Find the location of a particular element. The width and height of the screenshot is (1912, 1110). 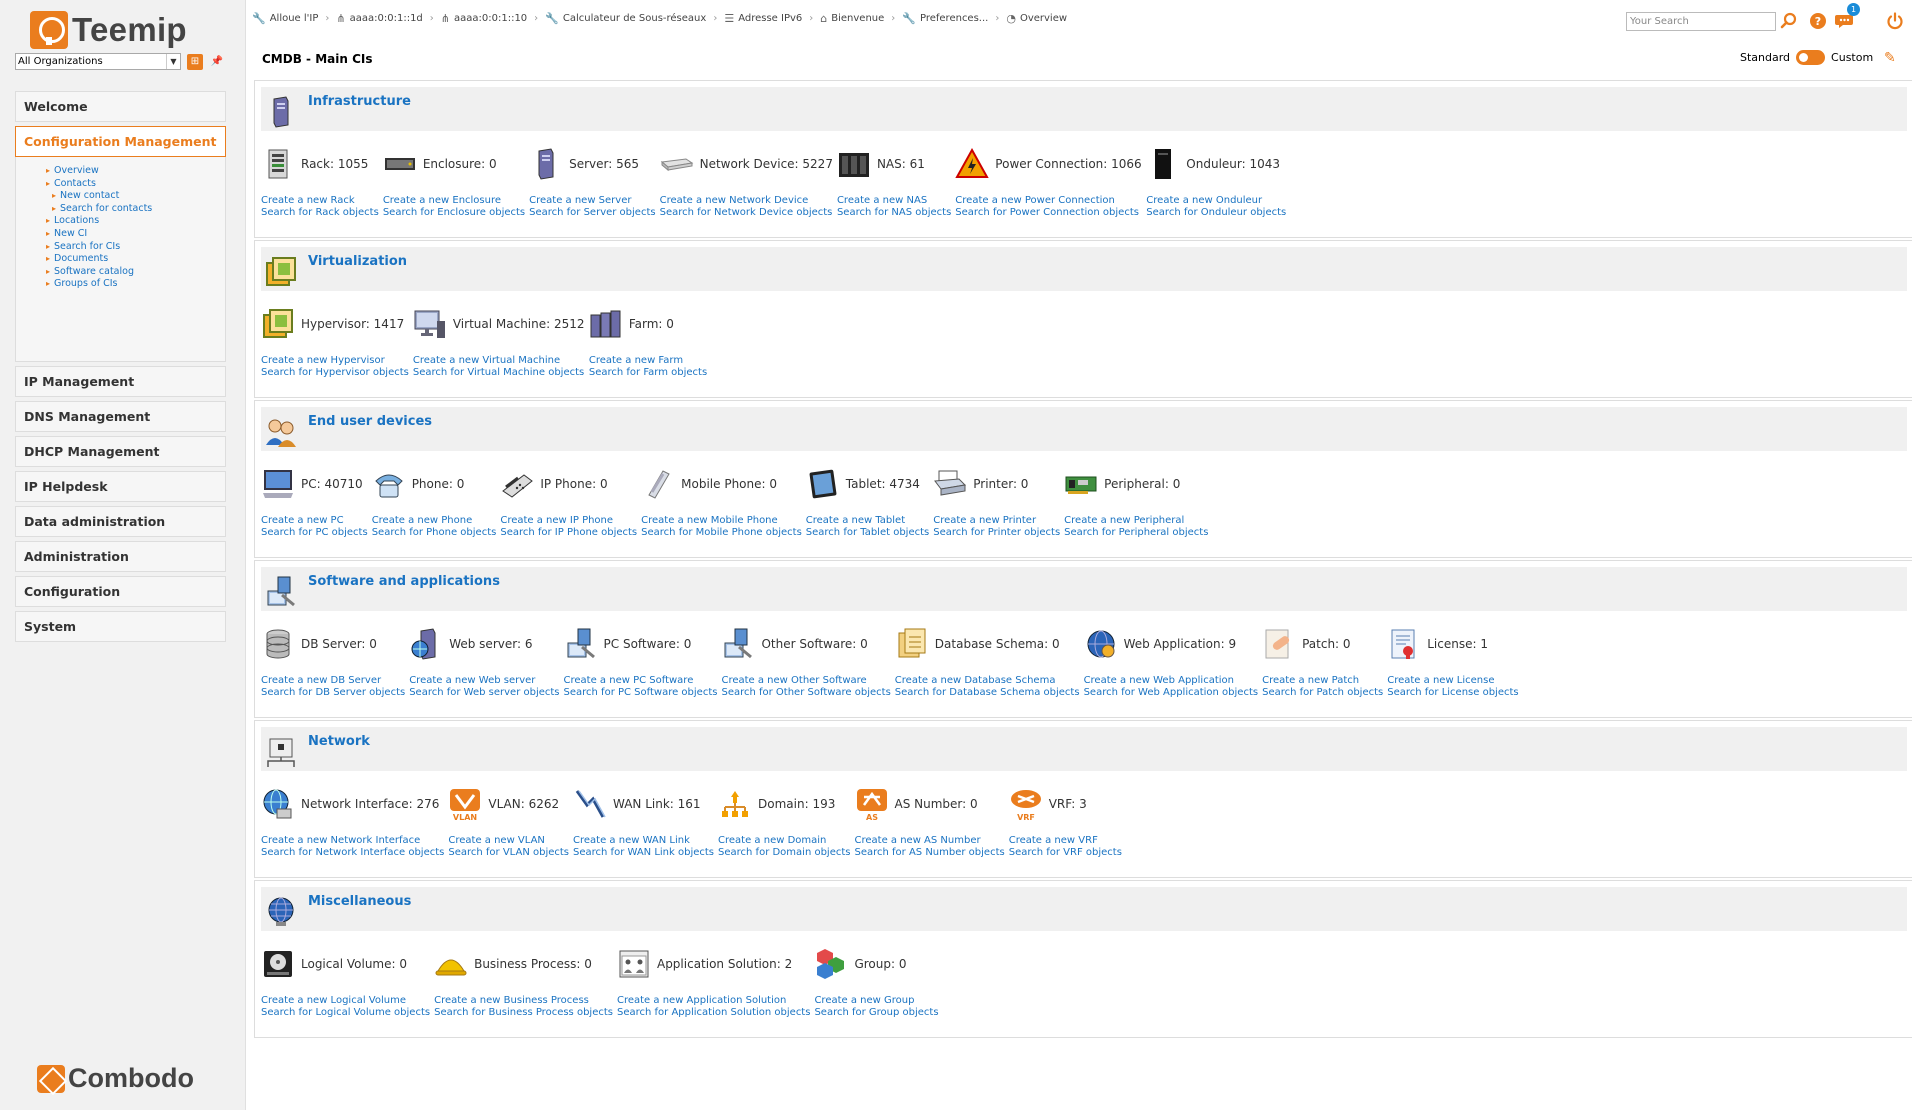

search-db-schema-link: Search for Database Schema objects is located at coordinates (987, 693).